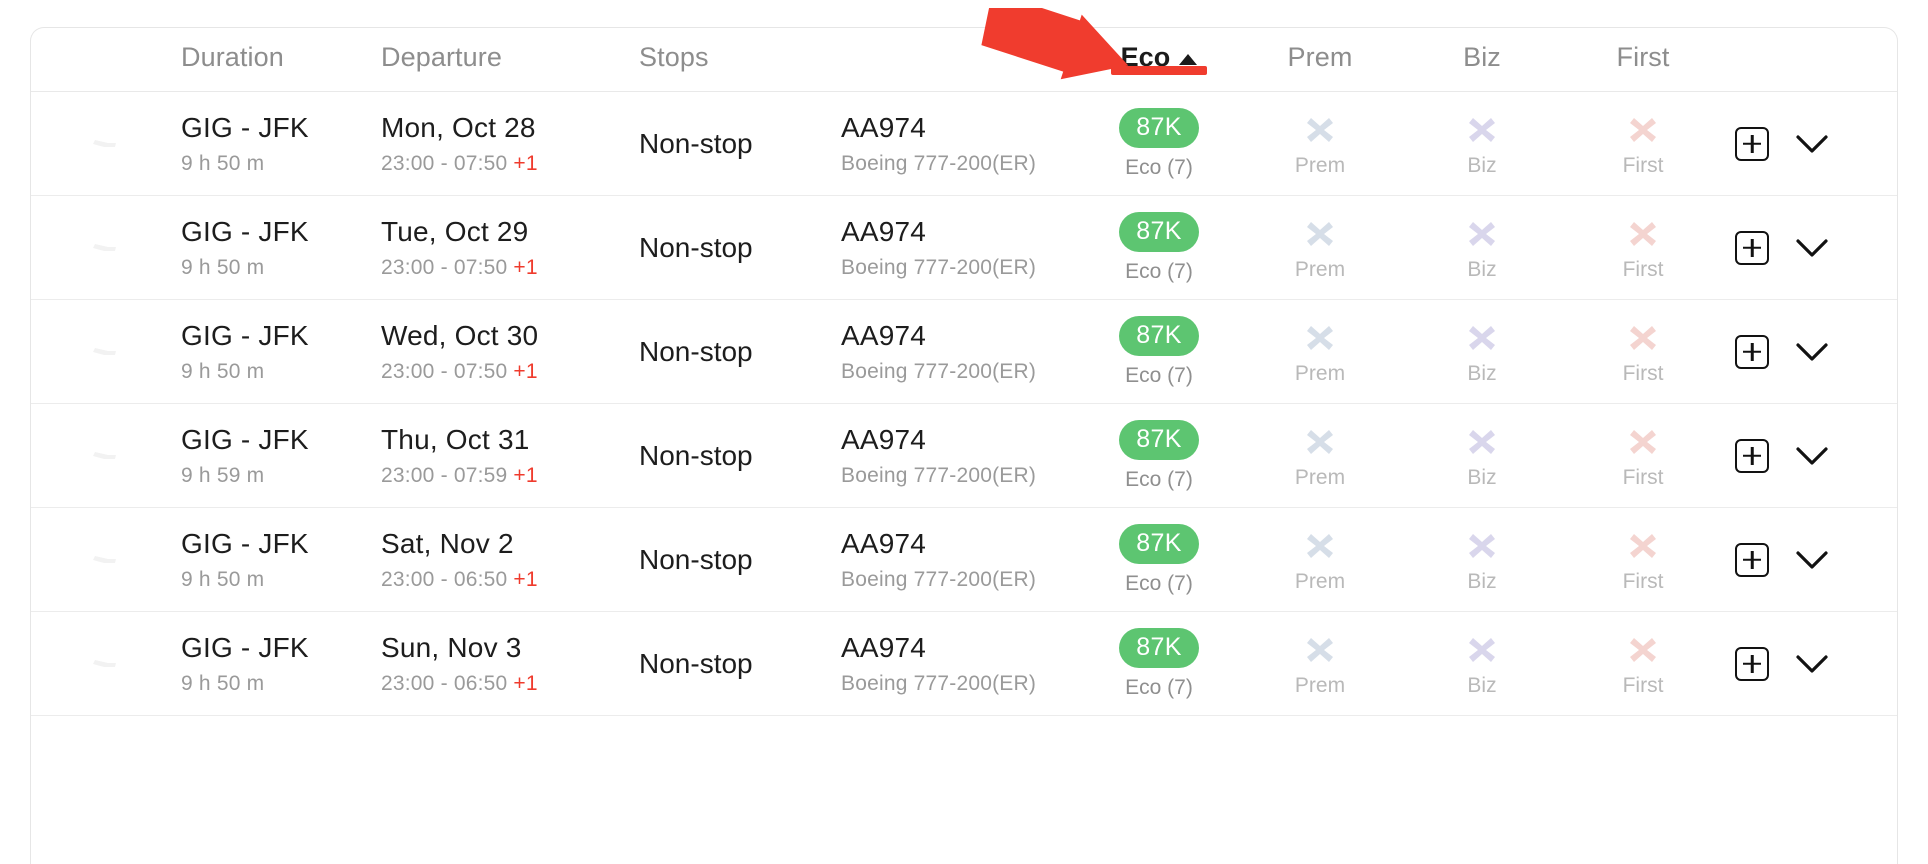 Image resolution: width=1928 pixels, height=864 pixels. I want to click on next-day-indicator: +1, so click(525, 475).